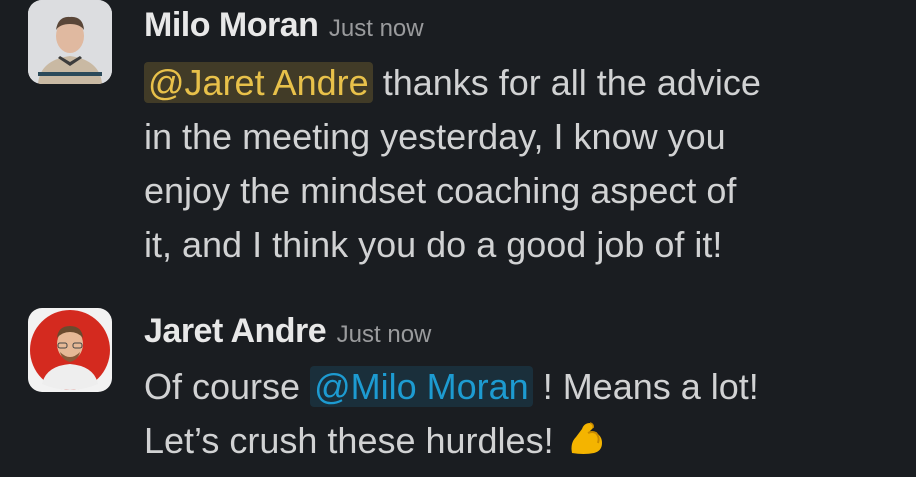 The image size is (916, 477). I want to click on message-line: in the meeting yesterday, I know you, so click(435, 136).